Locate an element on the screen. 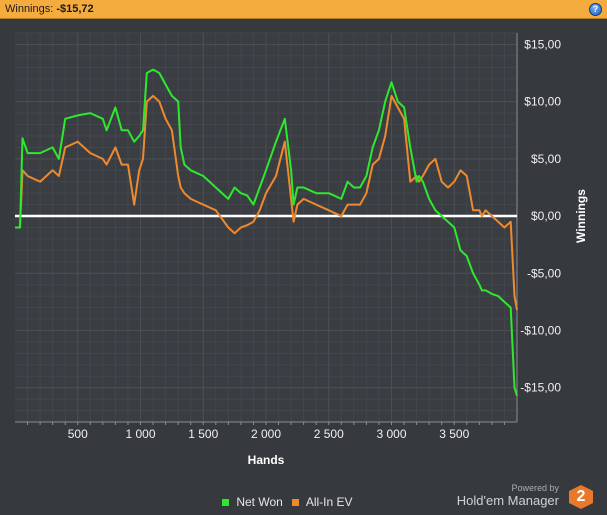  powered-by-text: Powered by is located at coordinates (535, 488).